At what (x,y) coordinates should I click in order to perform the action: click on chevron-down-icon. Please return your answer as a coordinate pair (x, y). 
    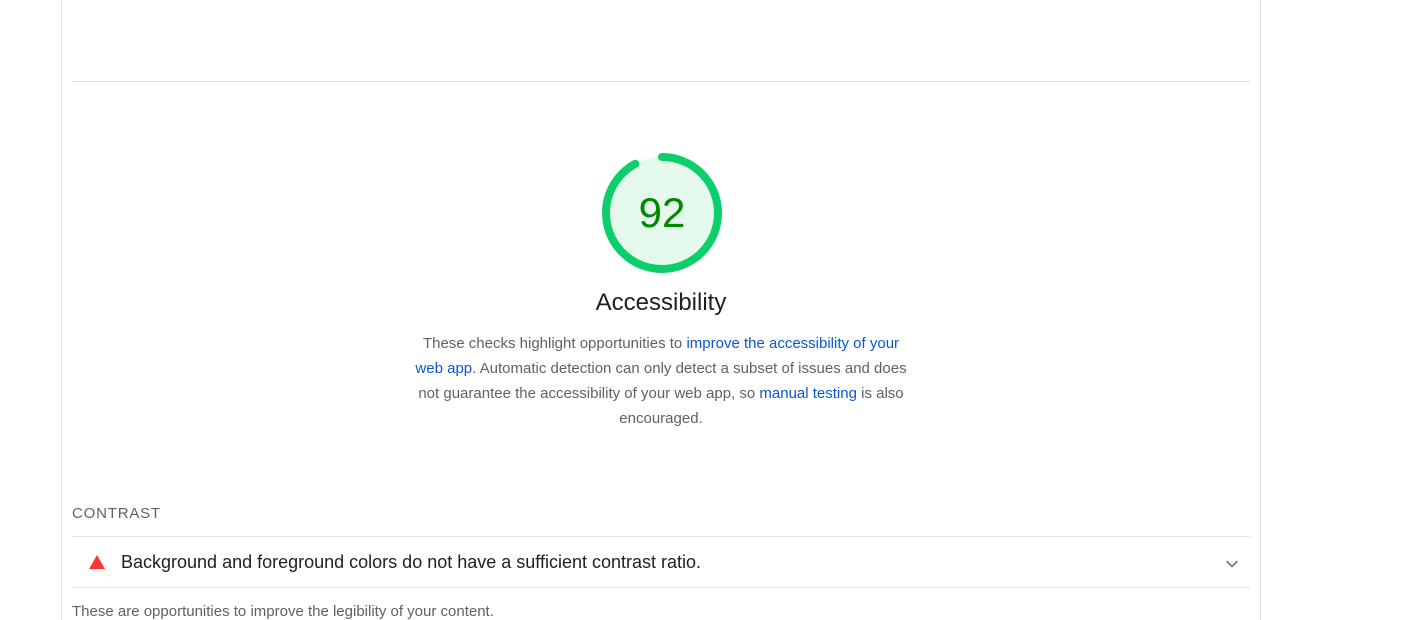
    Looking at the image, I should click on (1232, 564).